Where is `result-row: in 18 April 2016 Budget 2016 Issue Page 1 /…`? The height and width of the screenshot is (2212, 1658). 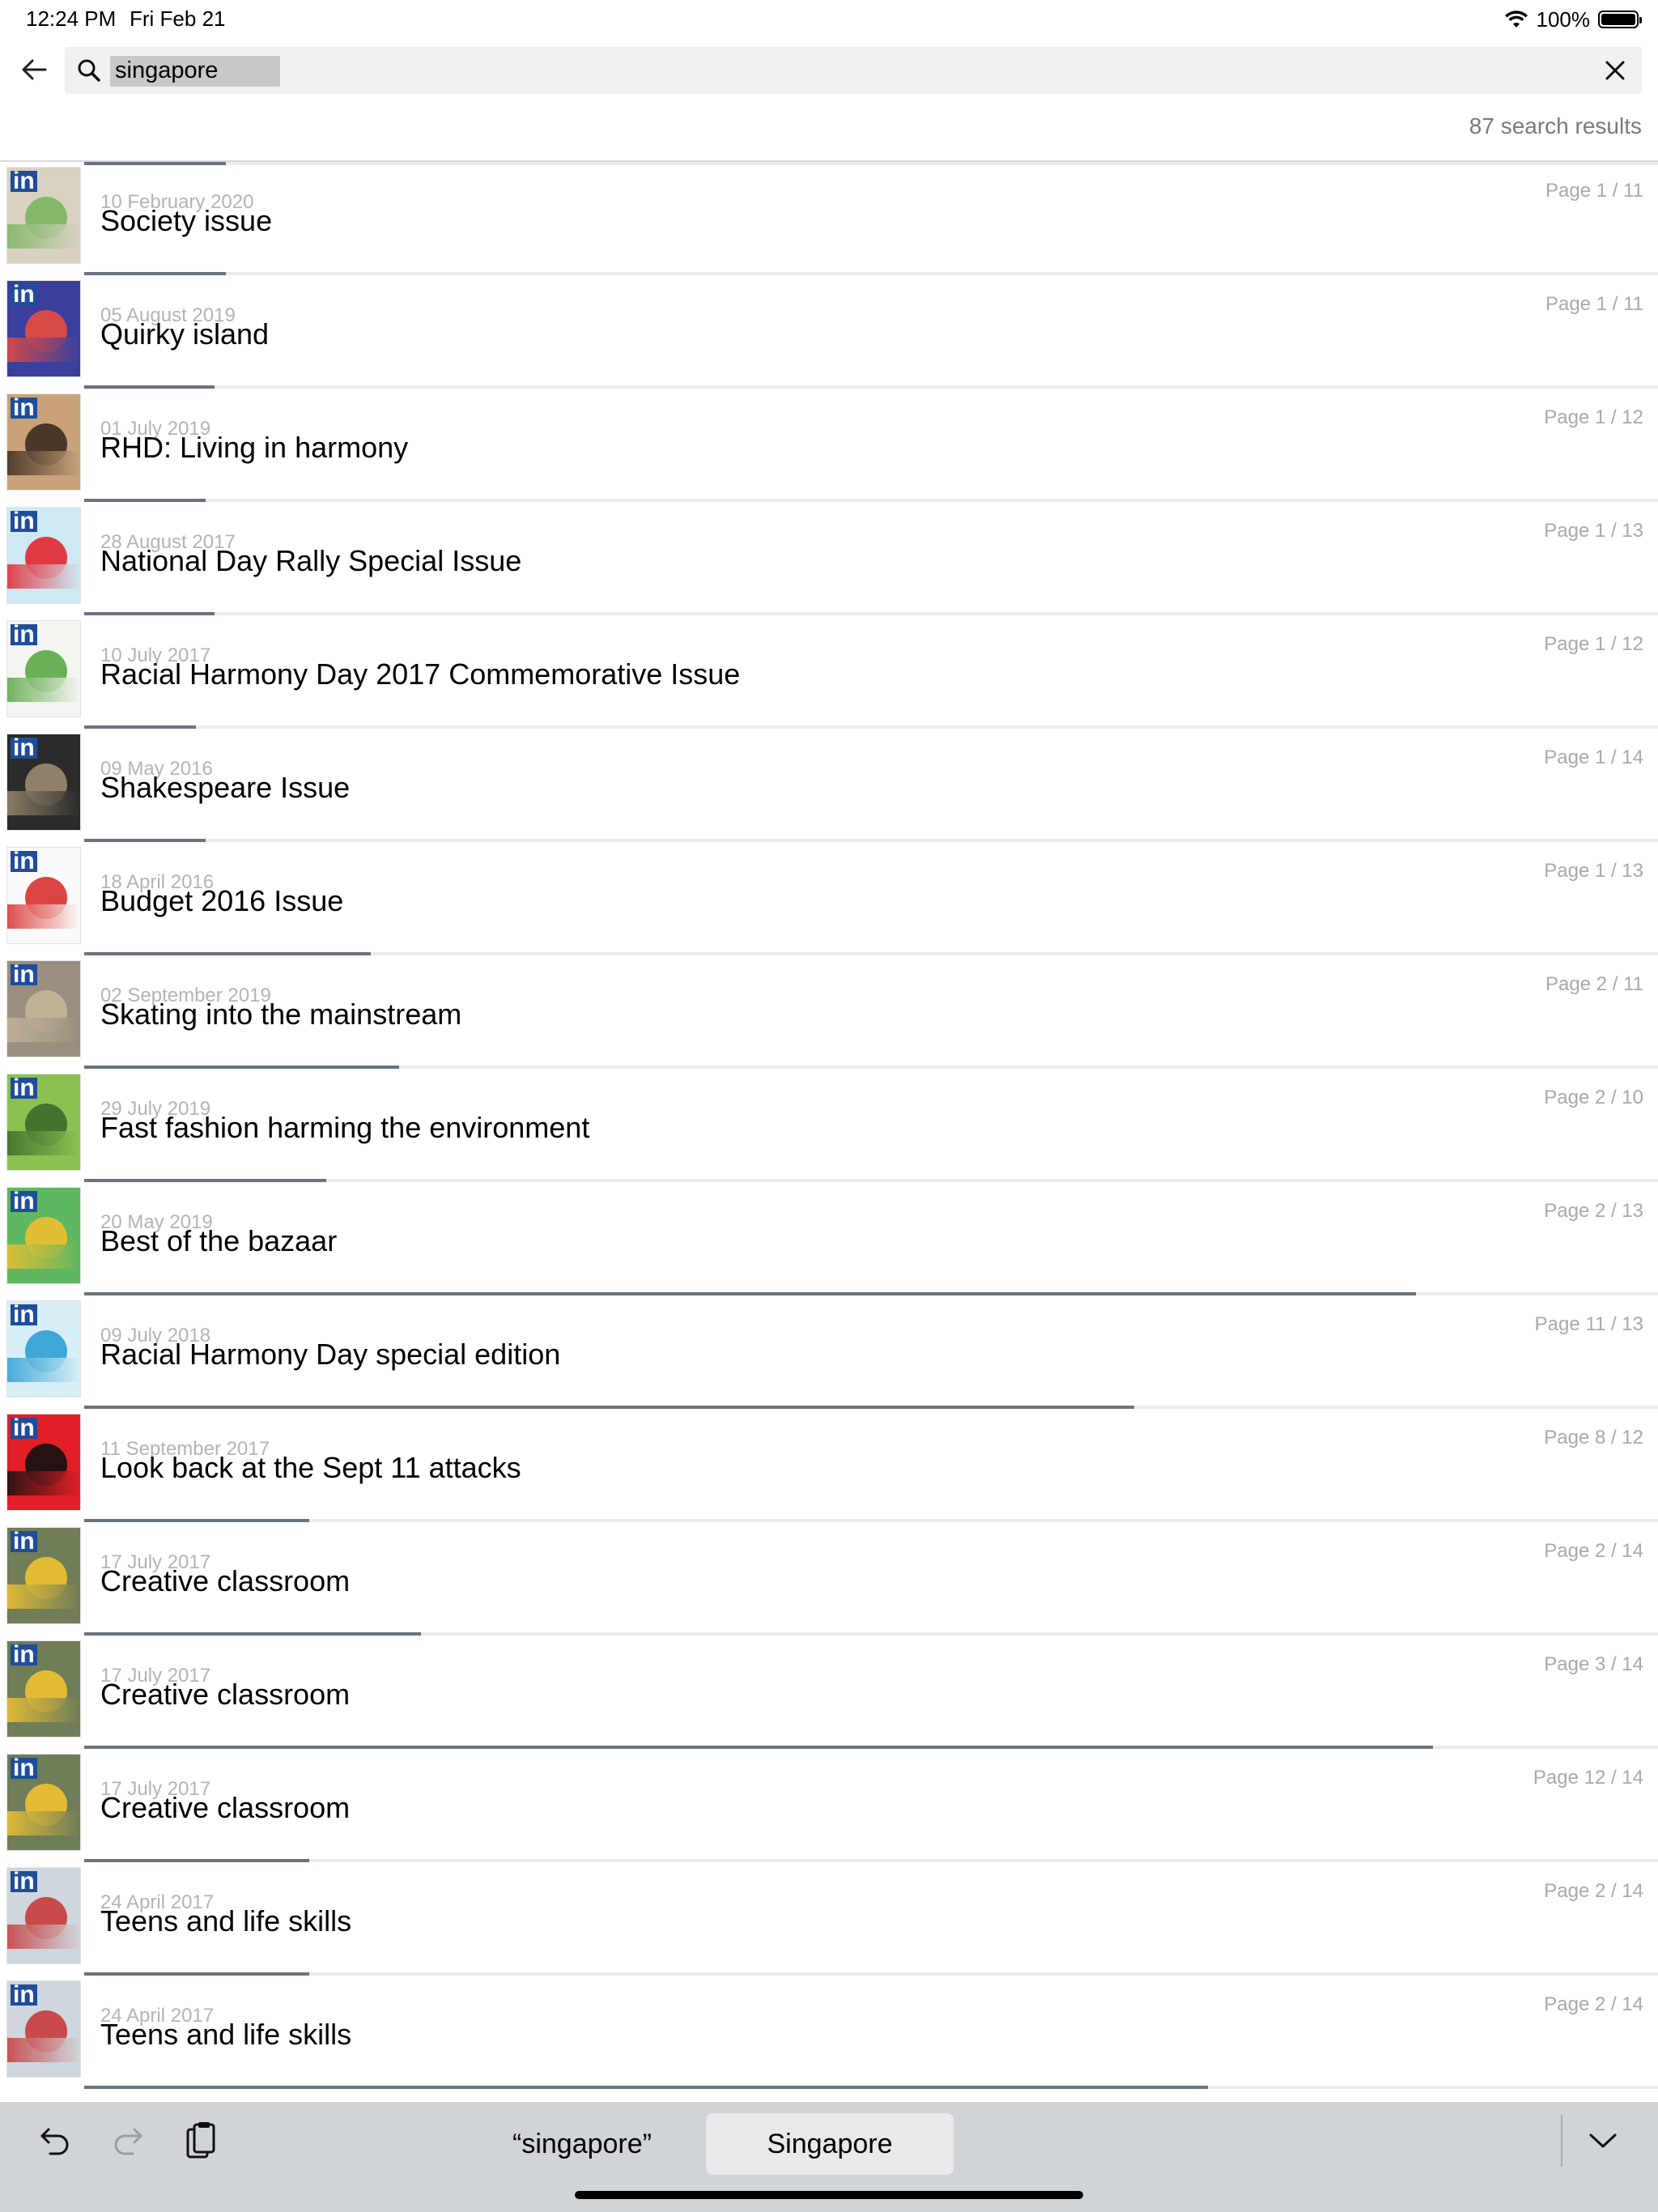
result-row: in 18 April 2016 Budget 2016 Issue Page 1 /… is located at coordinates (829, 899).